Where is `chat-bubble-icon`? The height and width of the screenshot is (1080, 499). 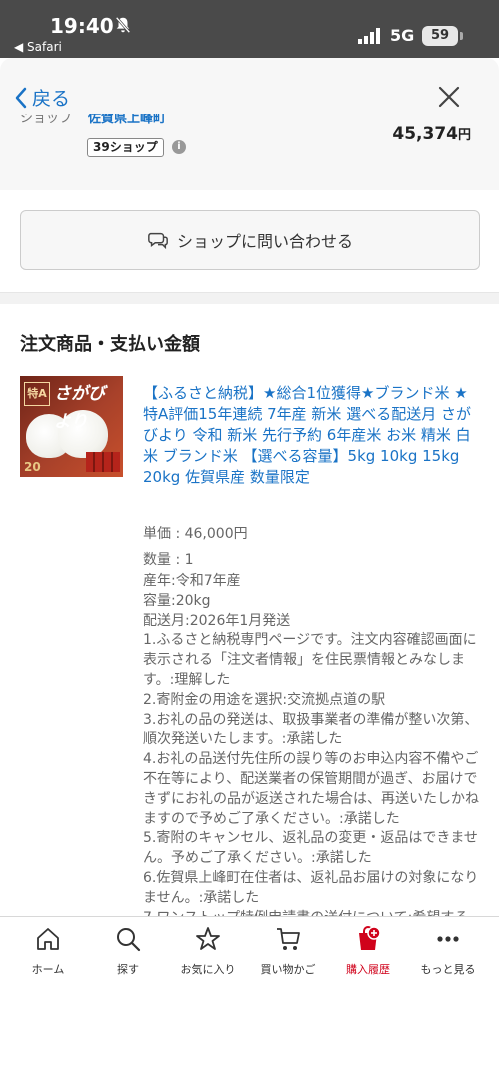
chat-bubble-icon is located at coordinates (158, 241).